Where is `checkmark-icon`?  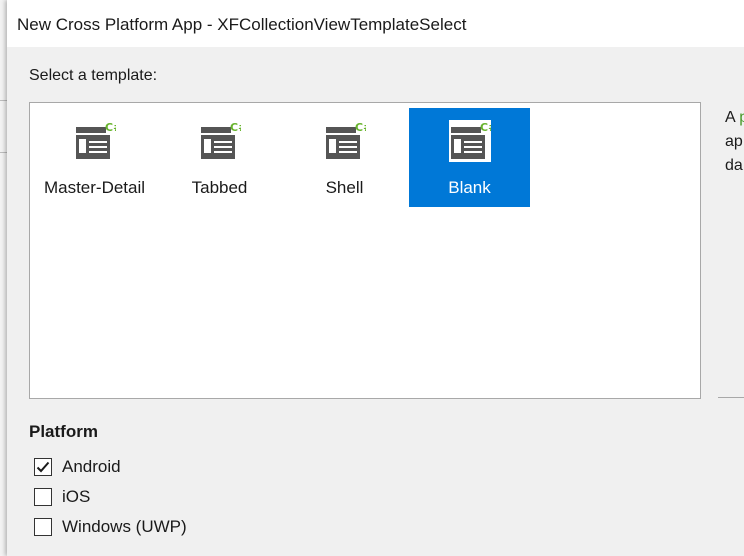
checkmark-icon is located at coordinates (43, 467).